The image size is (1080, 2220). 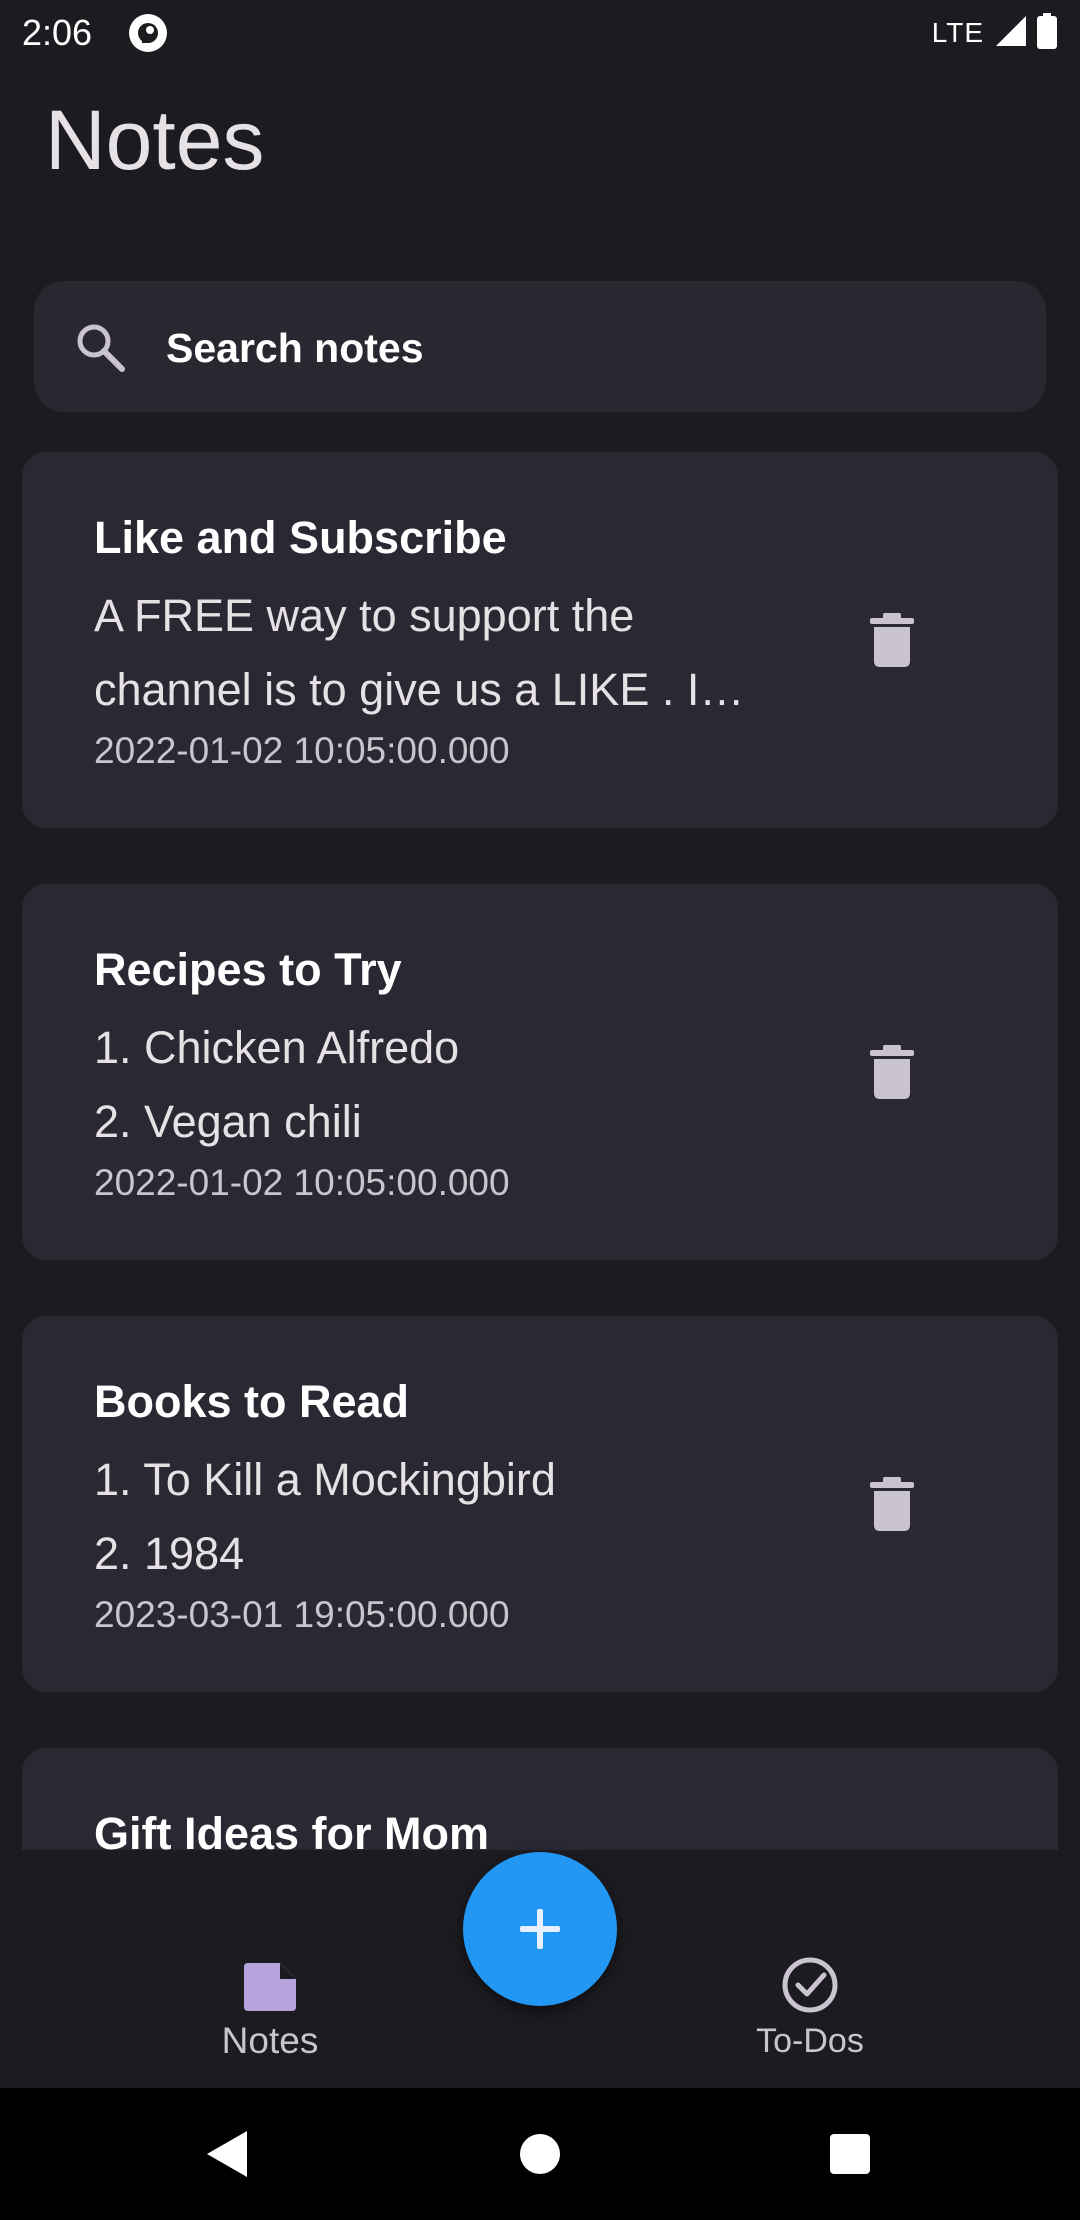 I want to click on note-title: Gift Ideas for Mom, so click(x=292, y=1829).